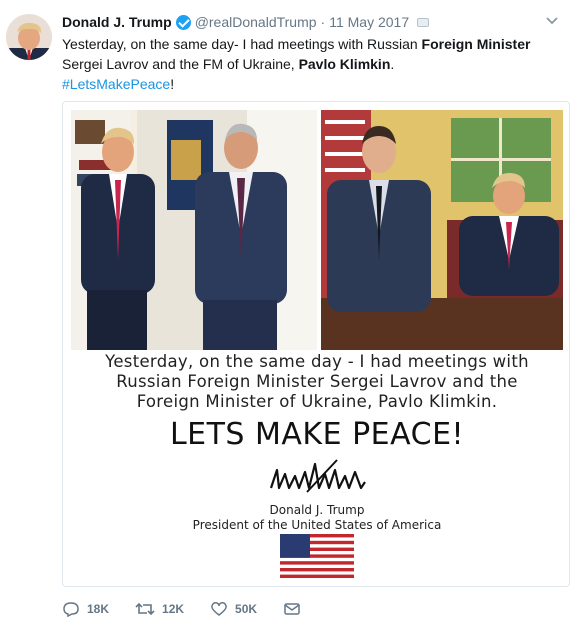  Describe the element at coordinates (392, 64) in the screenshot. I see `tweet-text-part: .` at that location.